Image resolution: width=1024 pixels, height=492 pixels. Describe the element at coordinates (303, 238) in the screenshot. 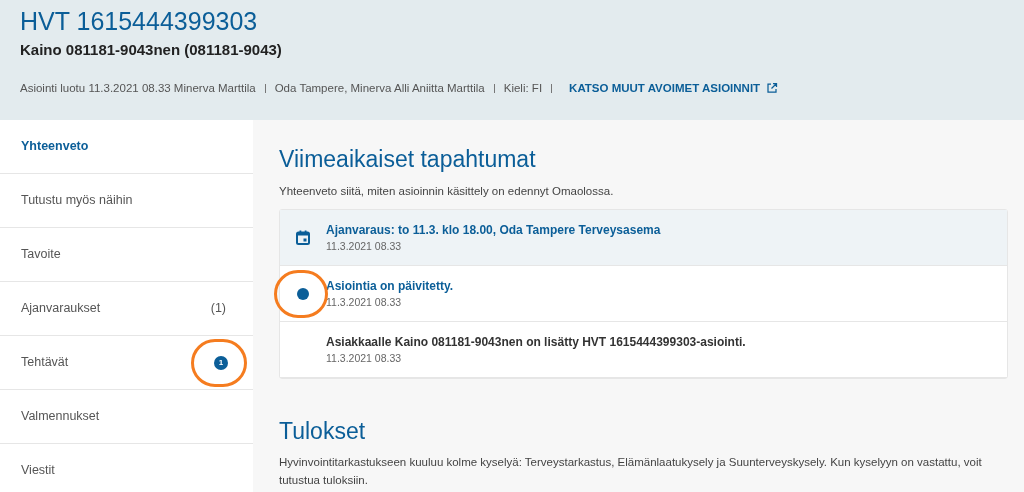

I see `calendar-icon` at that location.